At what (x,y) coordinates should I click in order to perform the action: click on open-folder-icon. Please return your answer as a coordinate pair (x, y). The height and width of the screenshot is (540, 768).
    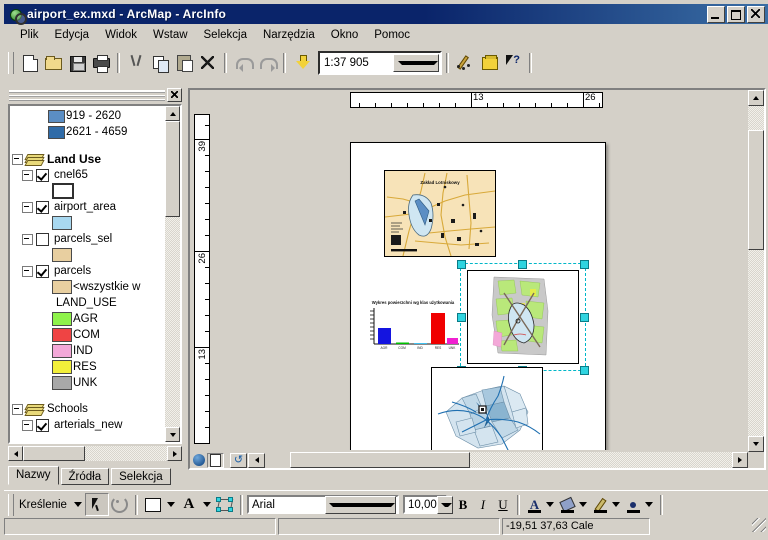
    Looking at the image, I should click on (53, 62).